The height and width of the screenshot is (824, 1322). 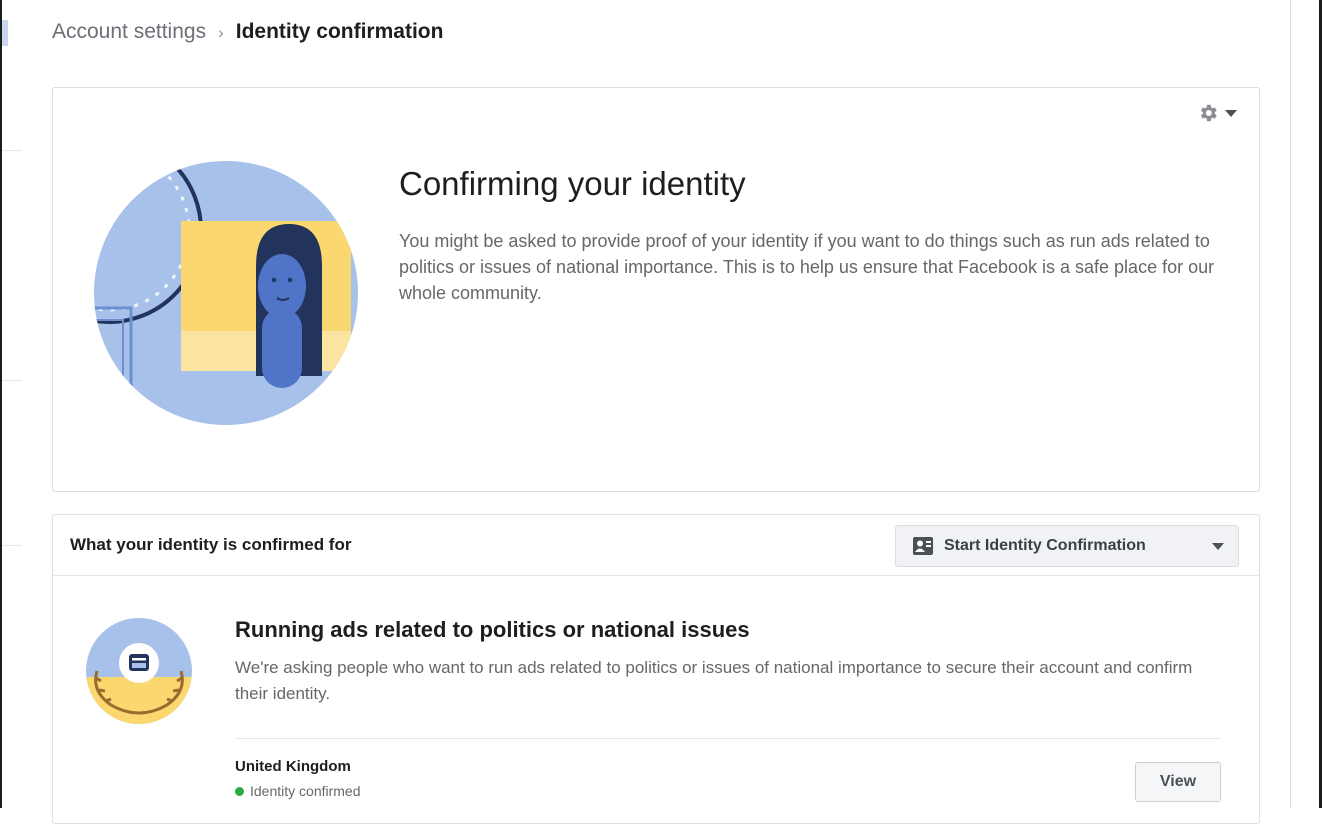 What do you see at coordinates (226, 293) in the screenshot?
I see `identity-illustration` at bounding box center [226, 293].